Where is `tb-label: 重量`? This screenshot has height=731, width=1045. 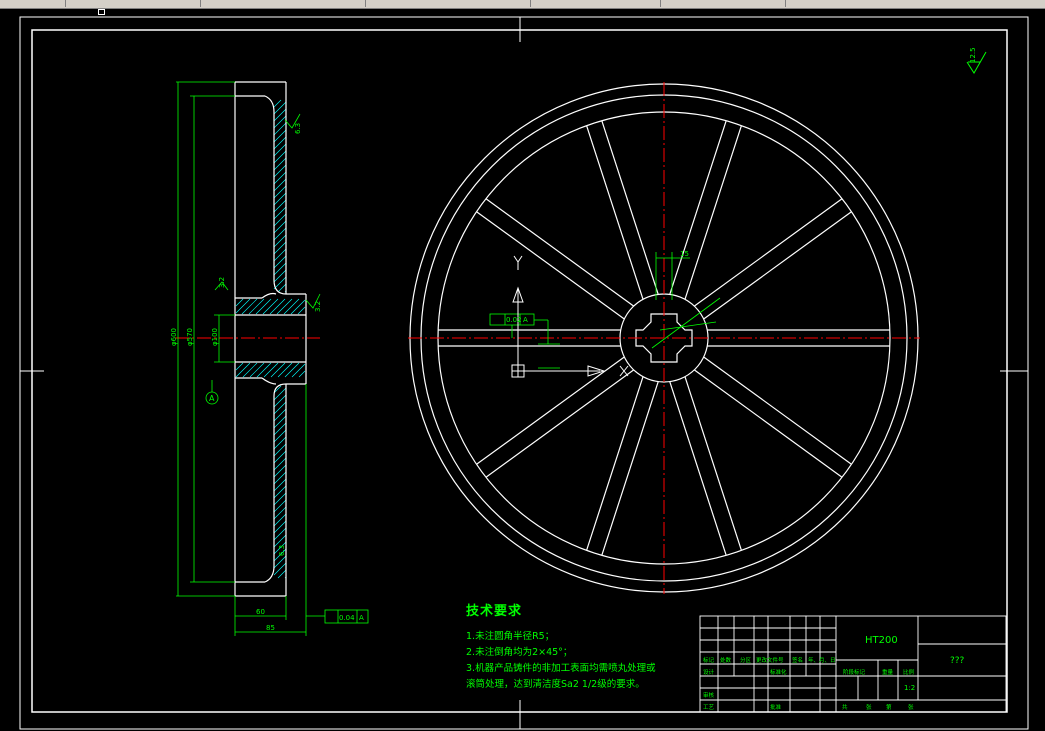 tb-label: 重量 is located at coordinates (888, 672).